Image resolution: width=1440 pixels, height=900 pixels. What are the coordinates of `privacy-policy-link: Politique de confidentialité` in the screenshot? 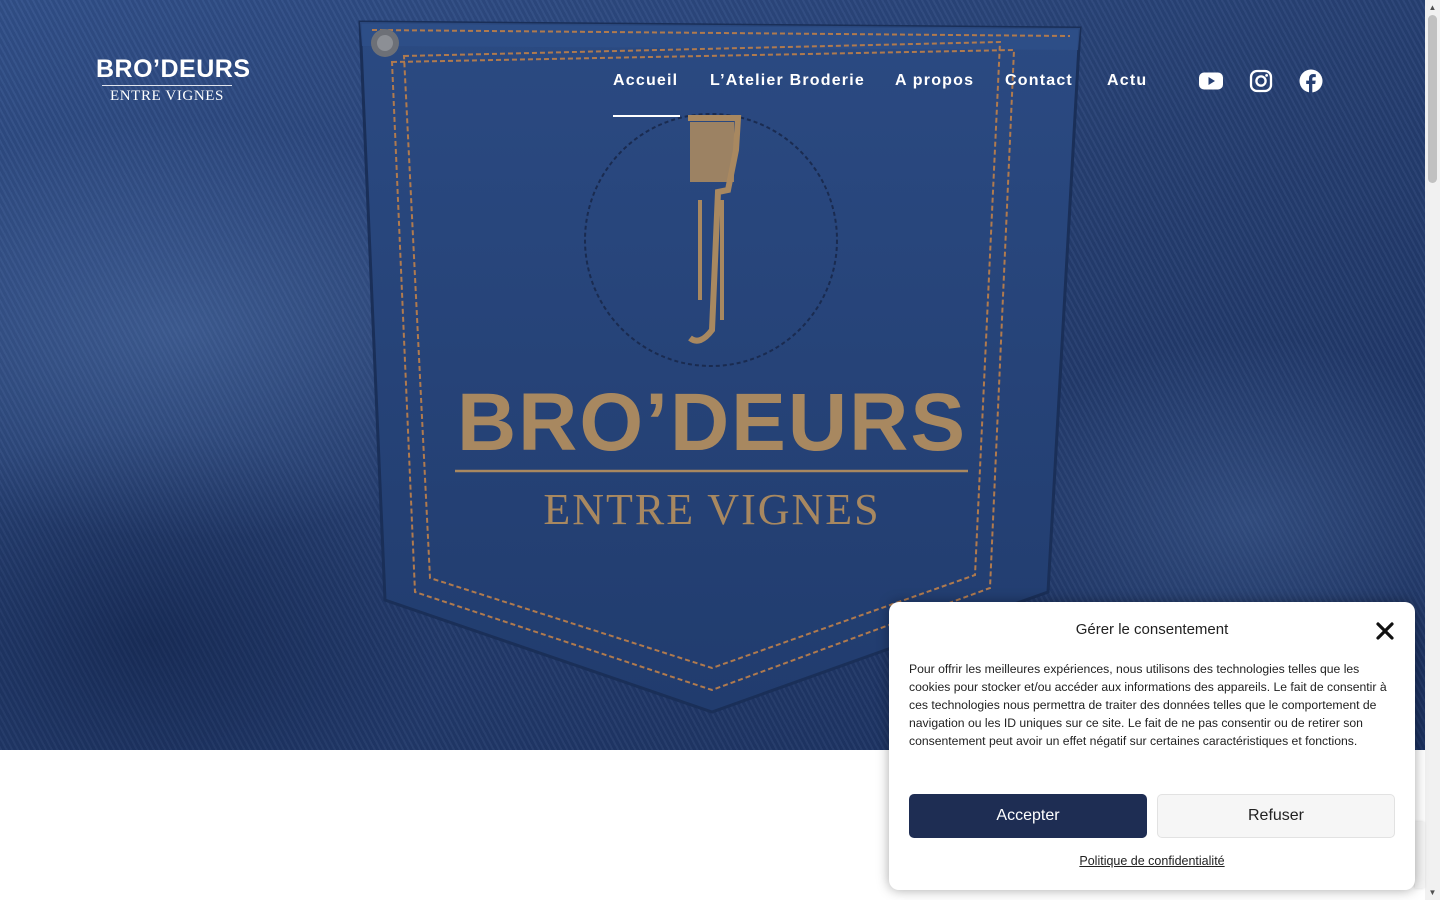 It's located at (1152, 861).